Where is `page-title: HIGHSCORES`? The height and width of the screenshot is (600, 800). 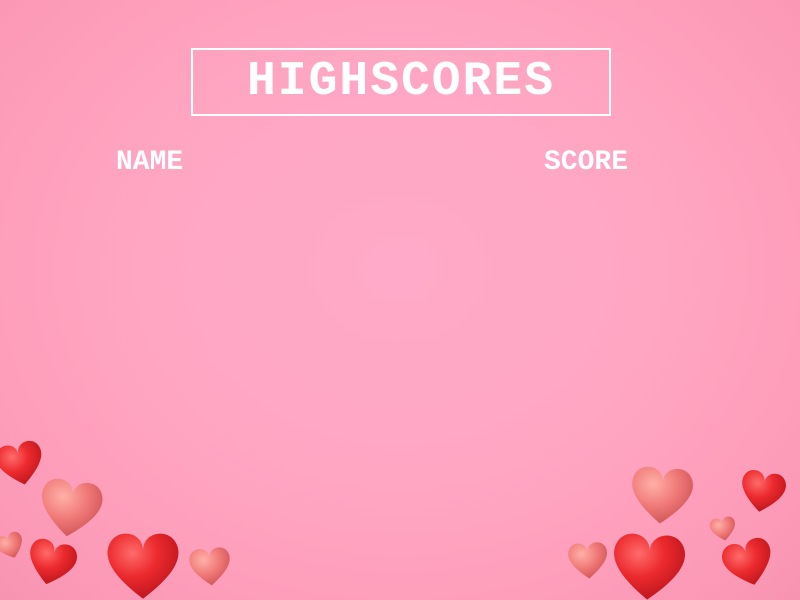
page-title: HIGHSCORES is located at coordinates (401, 82).